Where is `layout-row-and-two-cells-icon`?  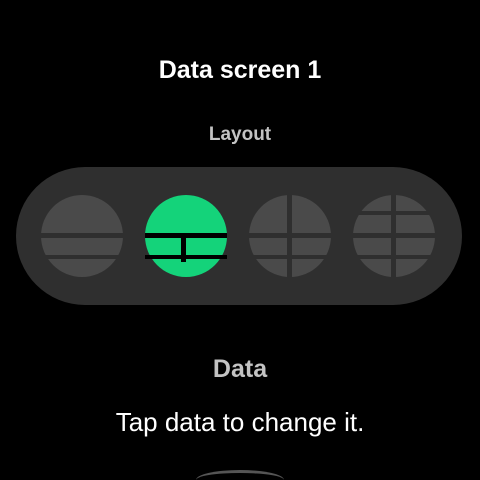 layout-row-and-two-cells-icon is located at coordinates (186, 236).